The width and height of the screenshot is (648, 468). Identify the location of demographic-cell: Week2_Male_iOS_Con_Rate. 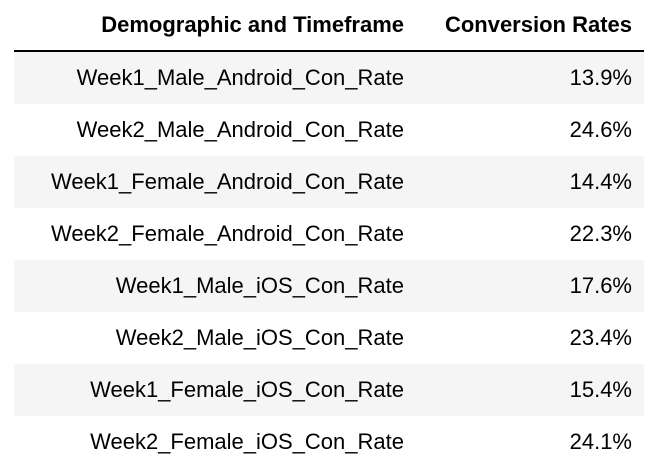
(259, 337).